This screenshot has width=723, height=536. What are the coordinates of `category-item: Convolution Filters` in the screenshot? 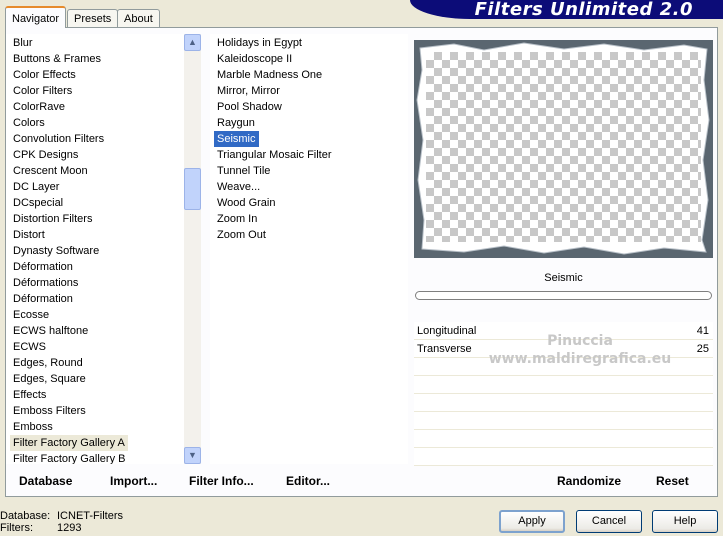 It's located at (58, 139).